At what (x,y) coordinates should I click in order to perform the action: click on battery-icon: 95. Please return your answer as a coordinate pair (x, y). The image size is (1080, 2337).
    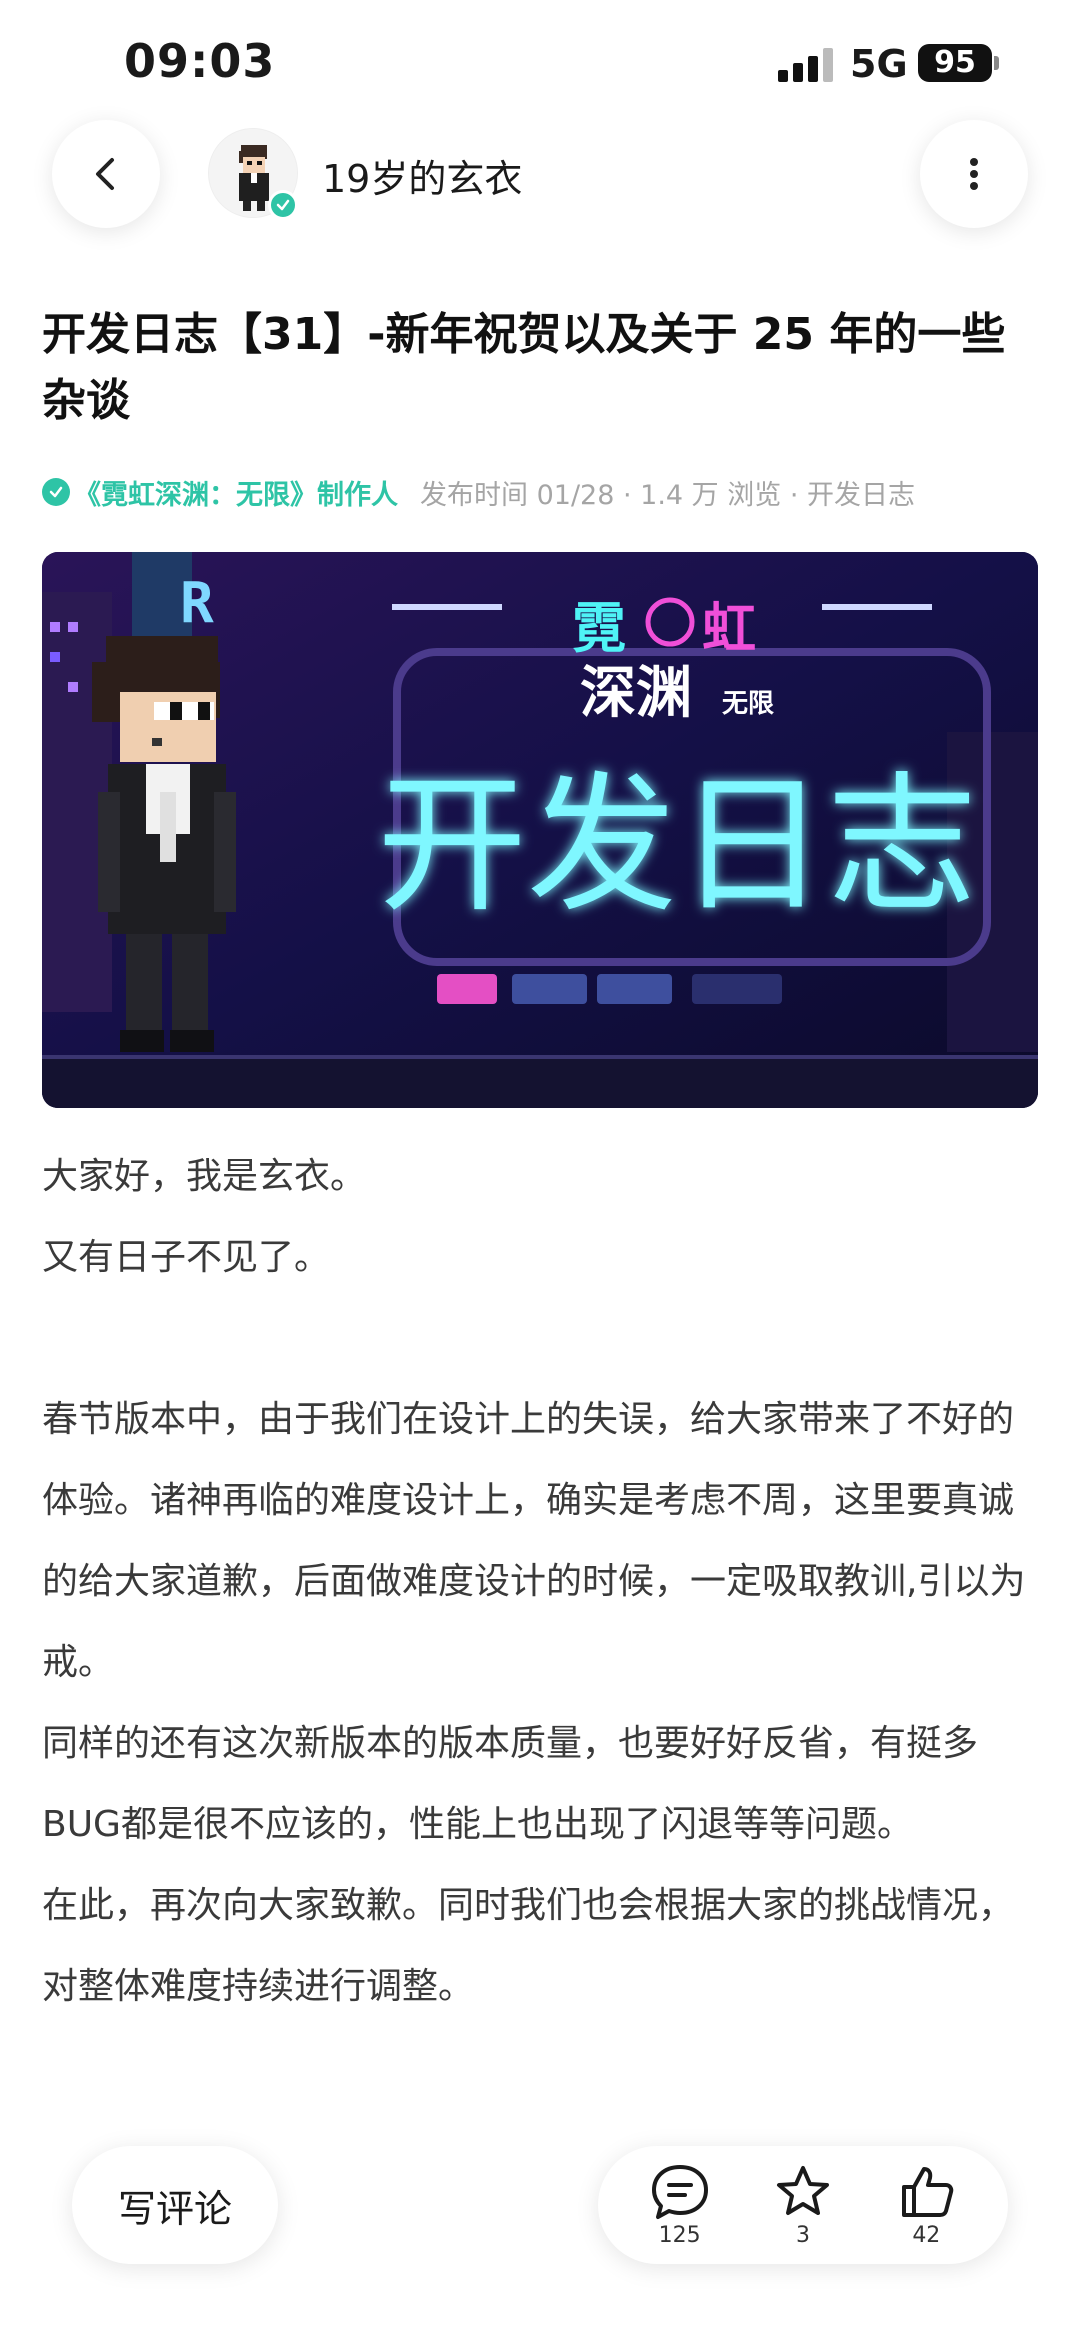
    Looking at the image, I should click on (955, 63).